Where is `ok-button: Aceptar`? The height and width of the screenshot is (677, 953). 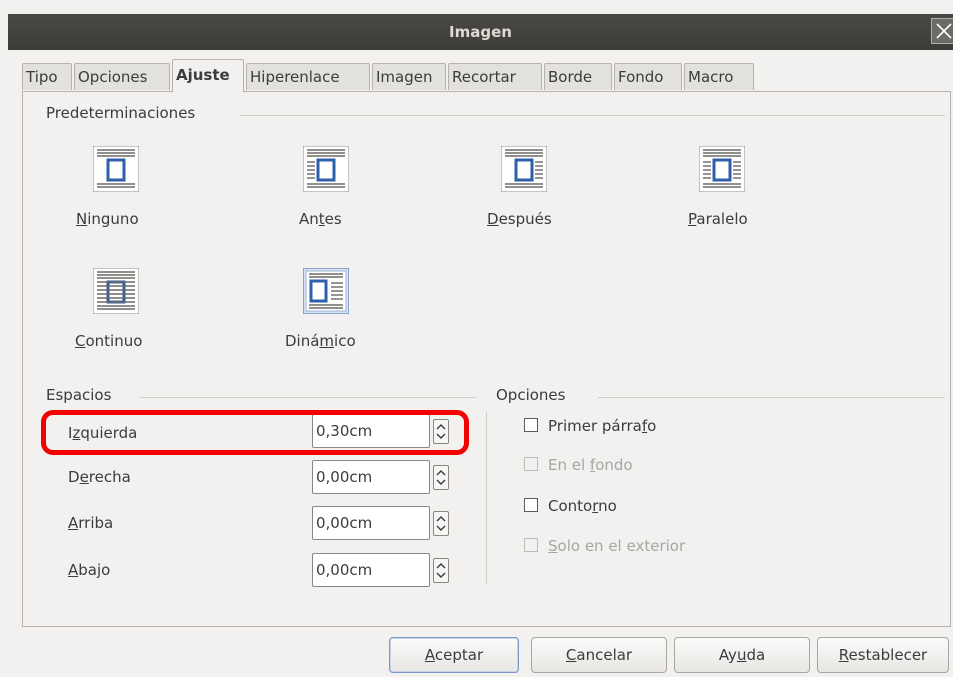
ok-button: Aceptar is located at coordinates (454, 655).